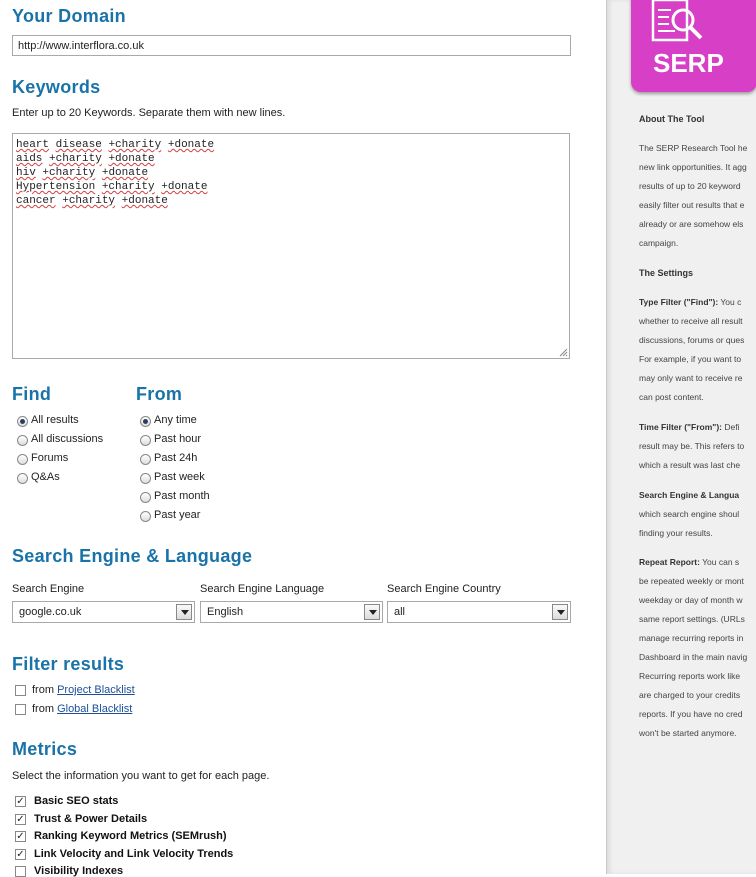 This screenshot has height=877, width=756. What do you see at coordinates (29, 159) in the screenshot?
I see `keyword-token: aids` at bounding box center [29, 159].